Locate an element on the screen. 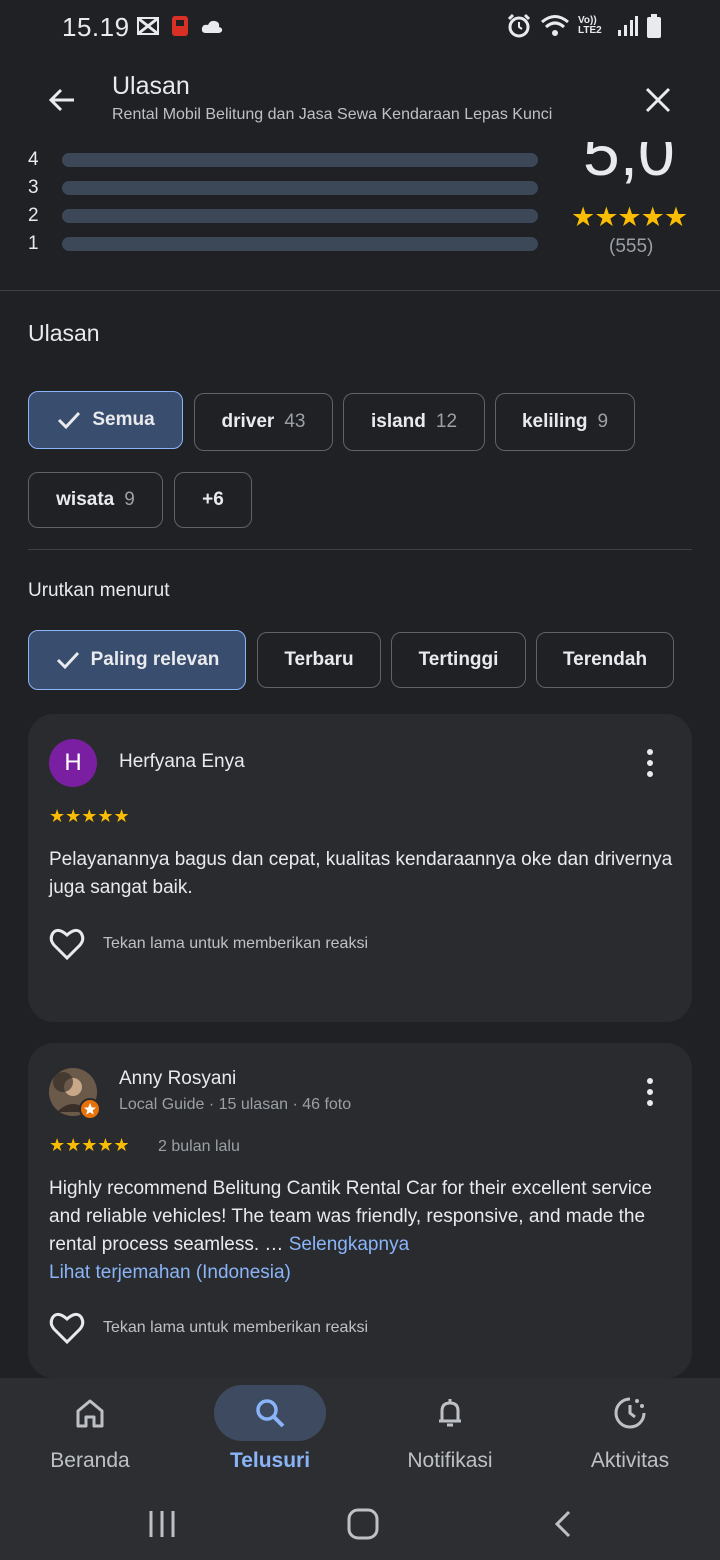 The width and height of the screenshot is (720, 1560). review-count: (555) is located at coordinates (631, 246).